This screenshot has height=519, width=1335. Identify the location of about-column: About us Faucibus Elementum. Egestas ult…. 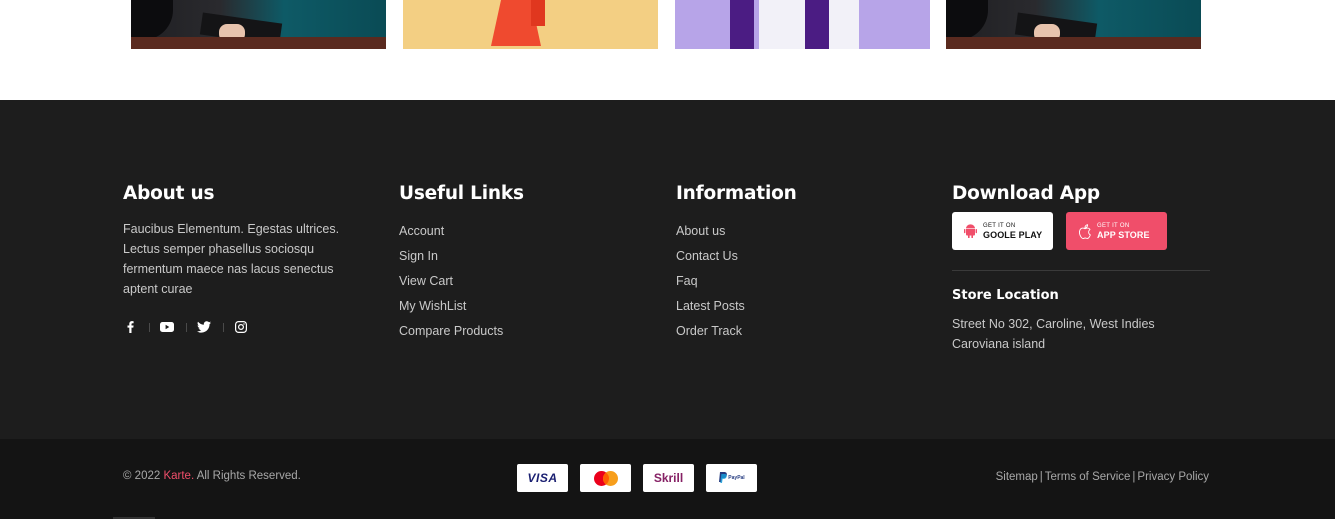
(243, 258).